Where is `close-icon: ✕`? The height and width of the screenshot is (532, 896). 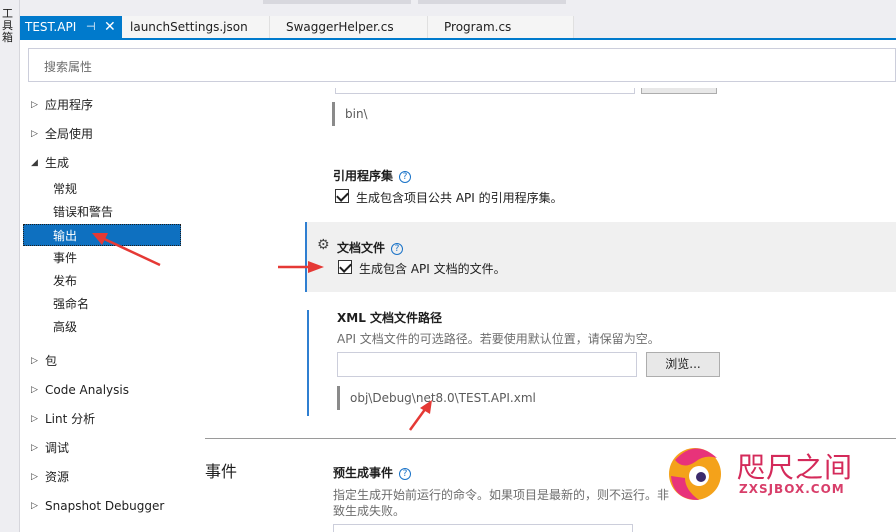 close-icon: ✕ is located at coordinates (110, 27).